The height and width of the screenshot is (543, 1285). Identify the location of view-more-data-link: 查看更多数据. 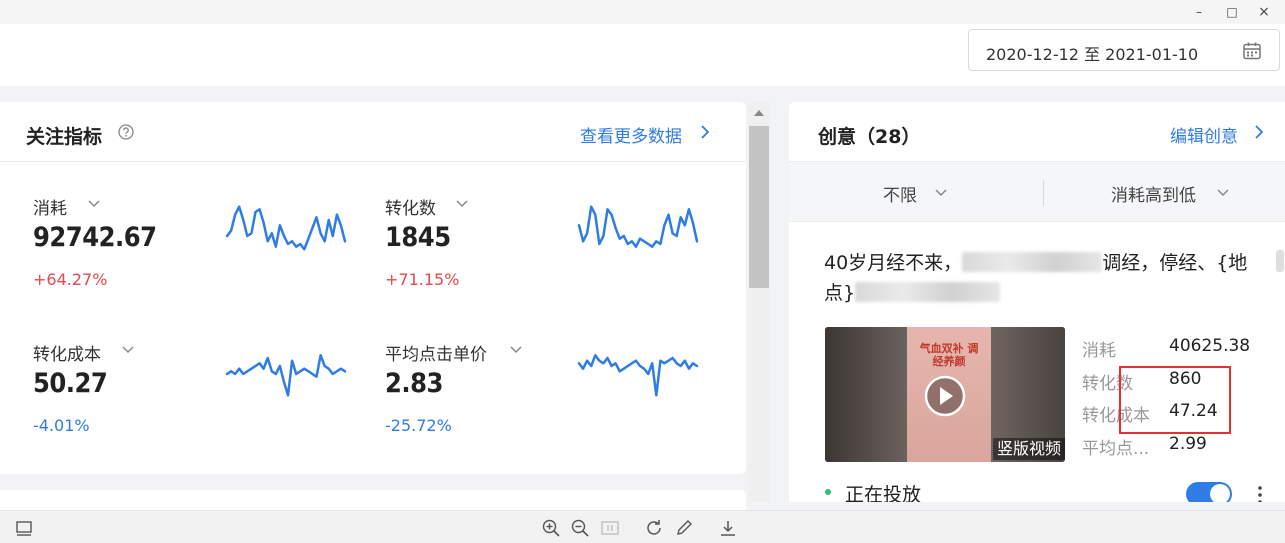
(631, 134).